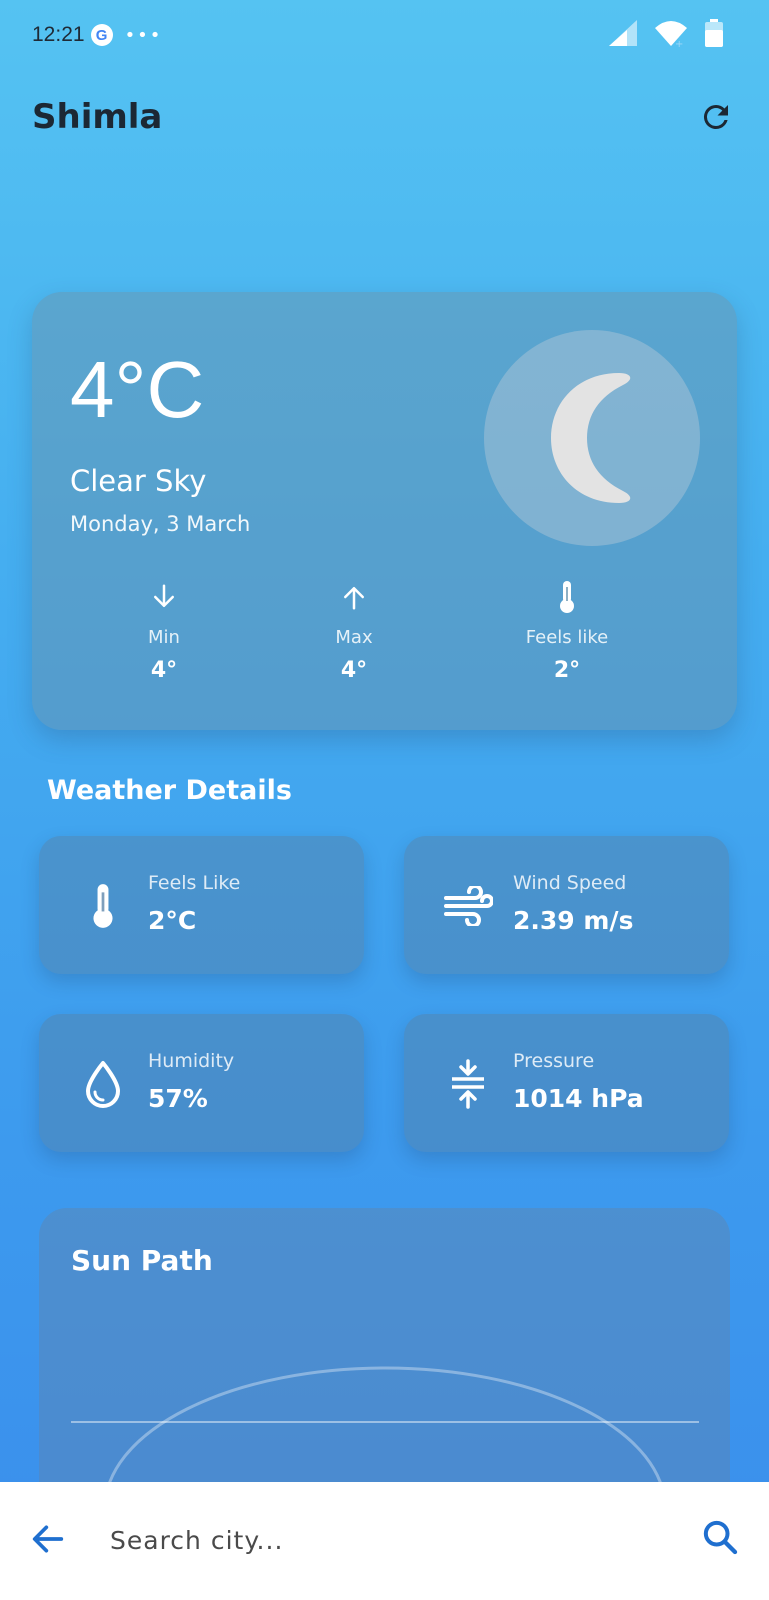  Describe the element at coordinates (164, 595) in the screenshot. I see `arrow-down-icon` at that location.